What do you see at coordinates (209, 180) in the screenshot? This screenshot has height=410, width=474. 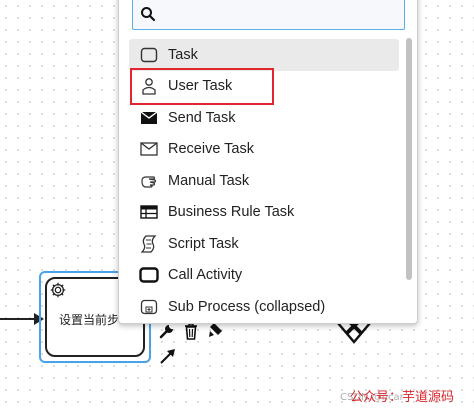 I see `menu-item-label: Manual Task` at bounding box center [209, 180].